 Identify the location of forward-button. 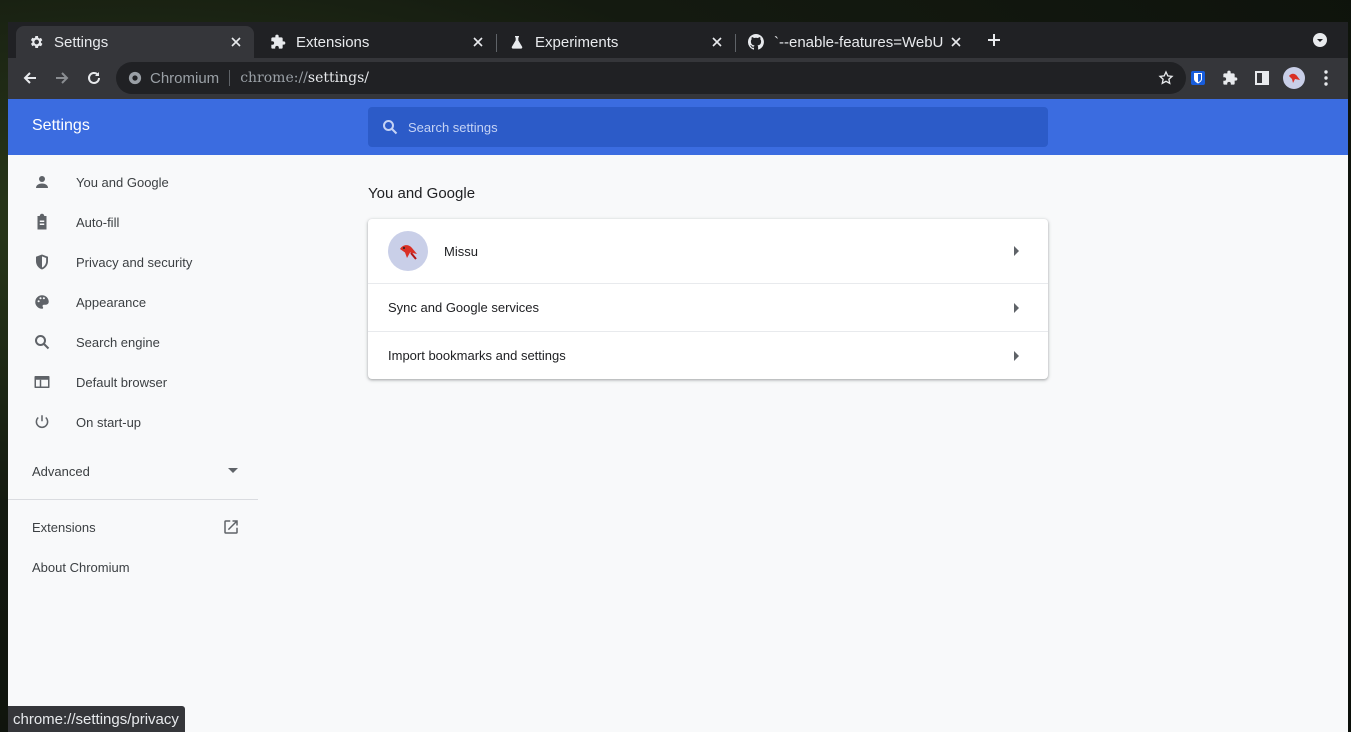
(62, 78).